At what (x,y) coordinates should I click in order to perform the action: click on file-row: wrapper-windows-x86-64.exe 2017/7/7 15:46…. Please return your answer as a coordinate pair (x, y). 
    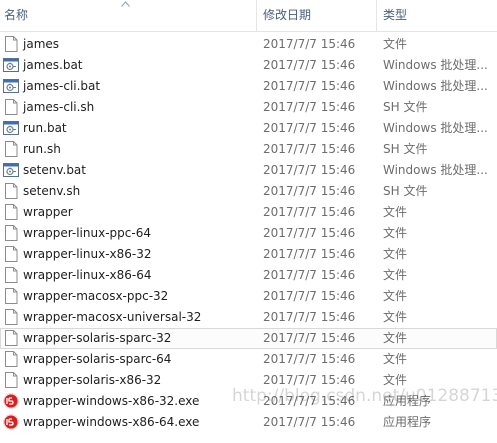
    Looking at the image, I should click on (248, 422).